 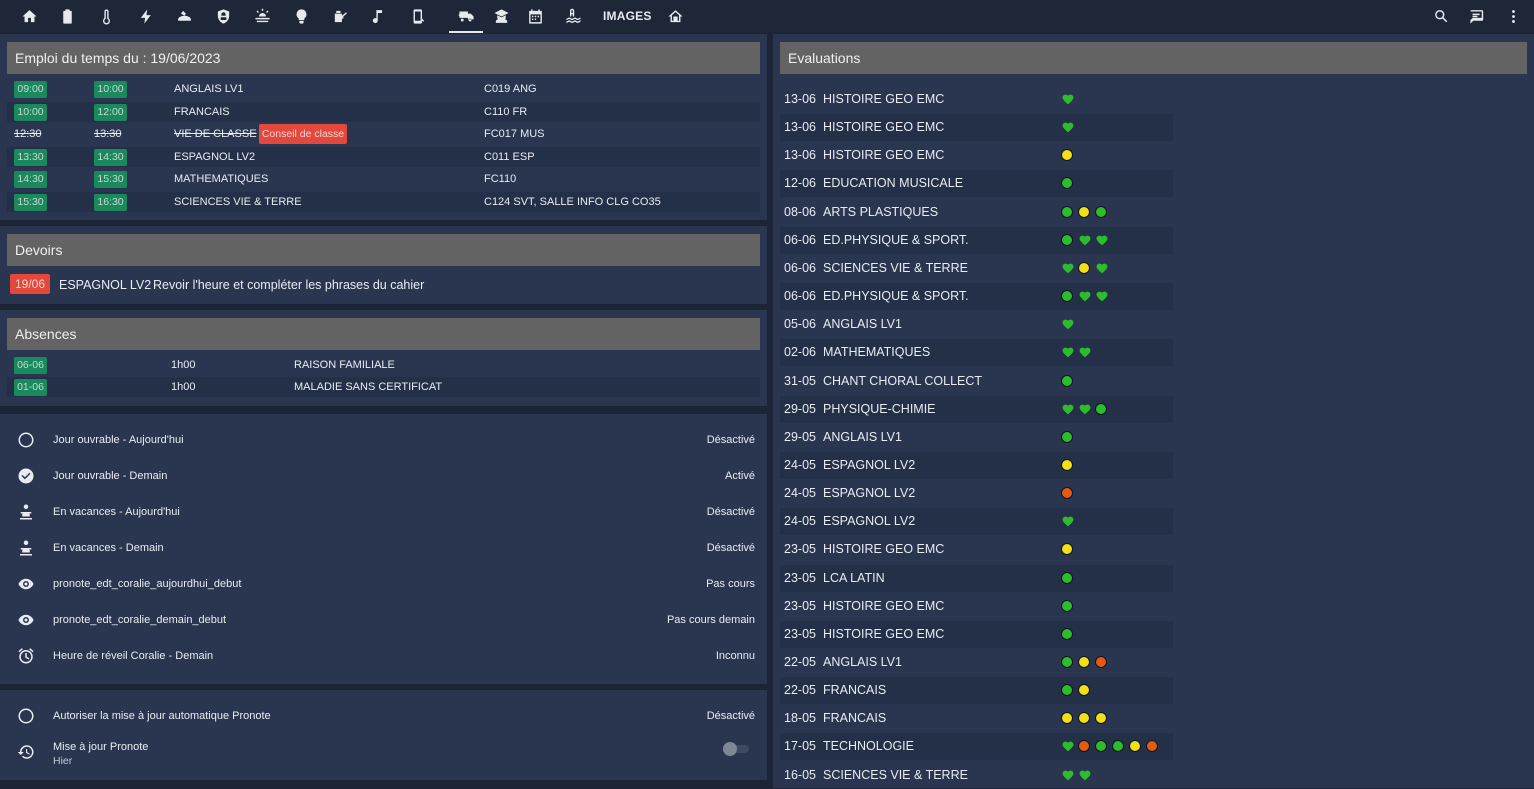 I want to click on watering-can-icon, so click(x=340, y=16).